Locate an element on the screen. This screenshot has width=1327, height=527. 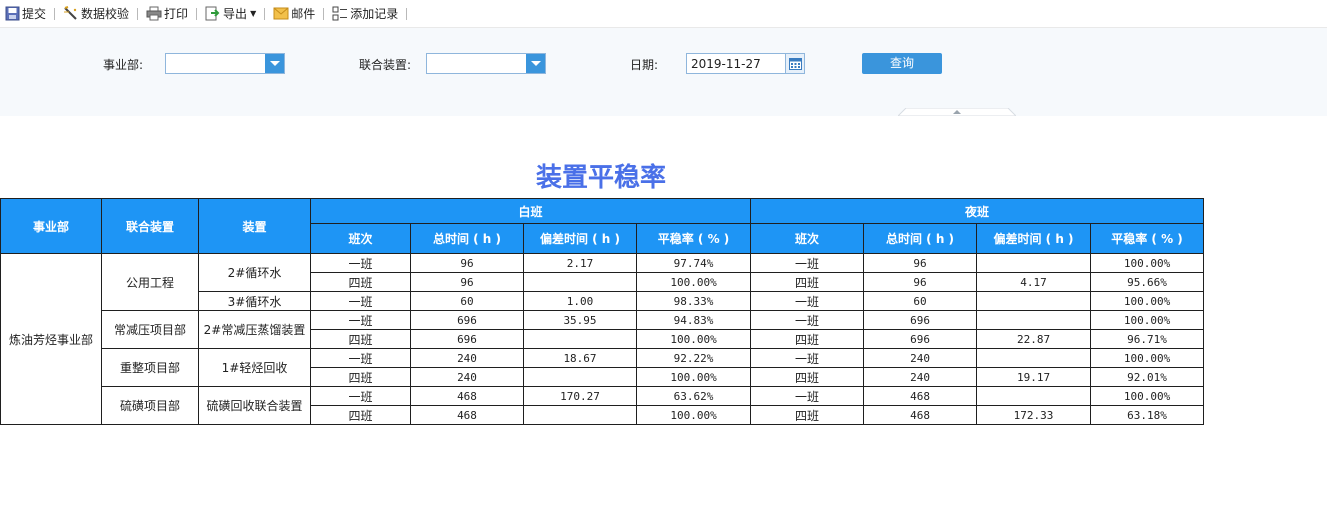
day-rate-cell: 98.33% is located at coordinates (693, 301).